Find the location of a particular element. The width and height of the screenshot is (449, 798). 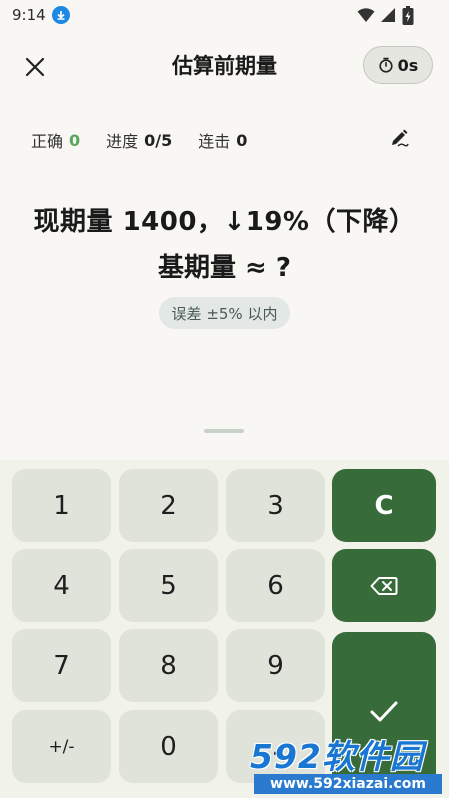

clear-button: C is located at coordinates (384, 505).